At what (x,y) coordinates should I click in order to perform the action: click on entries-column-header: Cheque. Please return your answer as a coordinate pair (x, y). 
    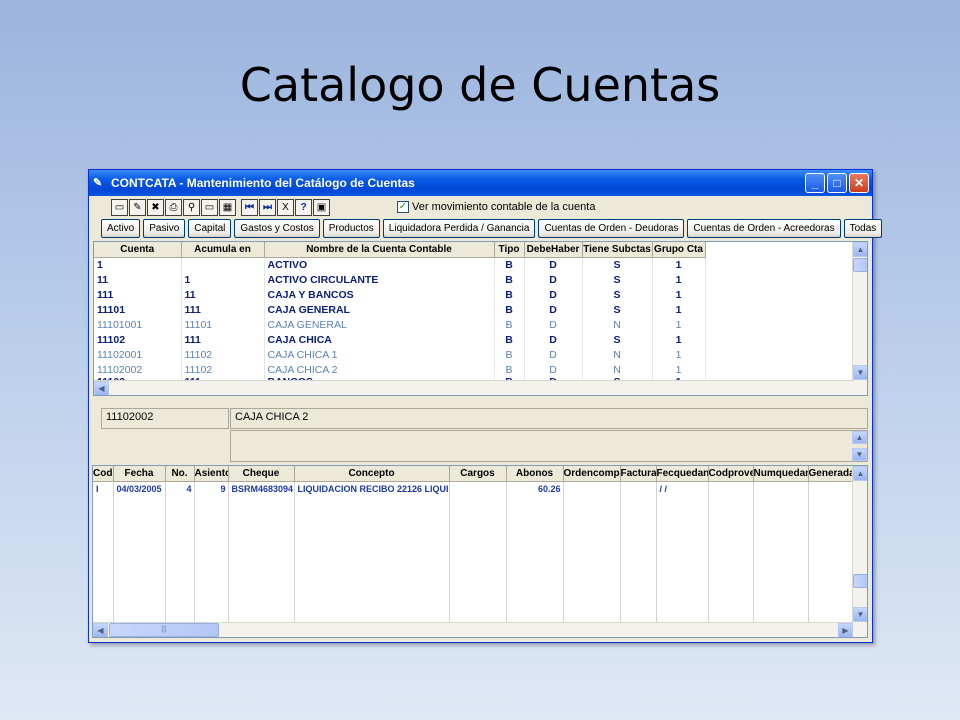
    Looking at the image, I should click on (261, 474).